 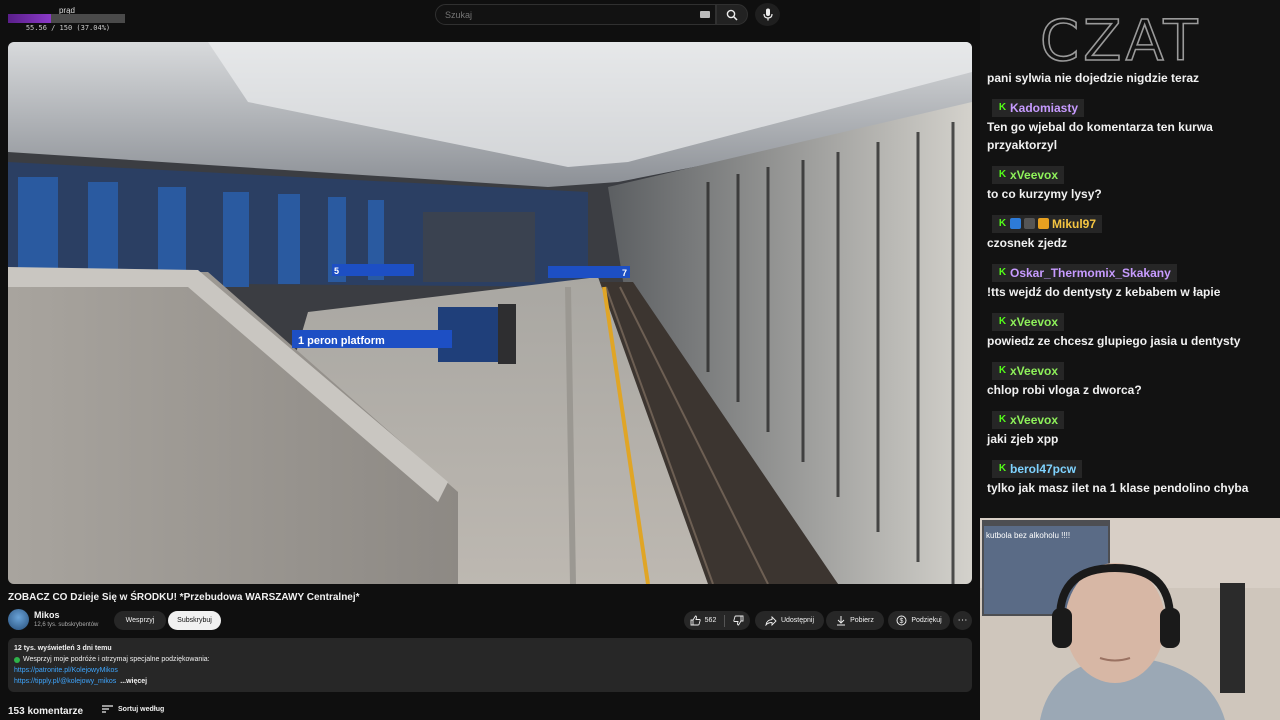 What do you see at coordinates (1028, 535) in the screenshot?
I see `poster-text: kutbola bez alkoholu !!!!` at bounding box center [1028, 535].